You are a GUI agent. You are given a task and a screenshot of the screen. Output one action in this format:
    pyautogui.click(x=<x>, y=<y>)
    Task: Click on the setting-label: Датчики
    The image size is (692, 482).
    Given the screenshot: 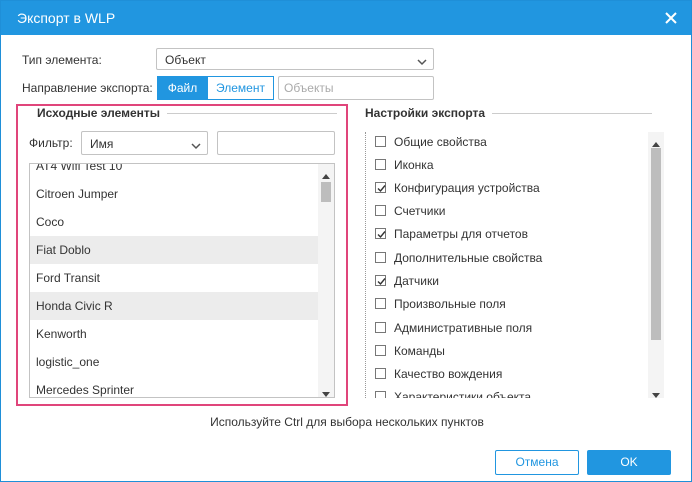 What is the action you would take?
    pyautogui.click(x=416, y=281)
    